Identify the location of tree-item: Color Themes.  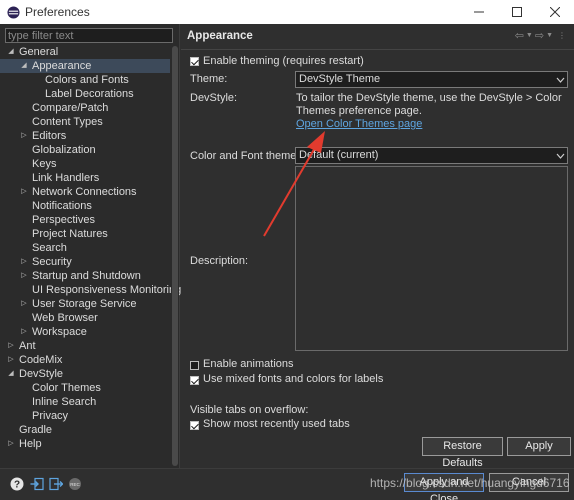
(85, 388).